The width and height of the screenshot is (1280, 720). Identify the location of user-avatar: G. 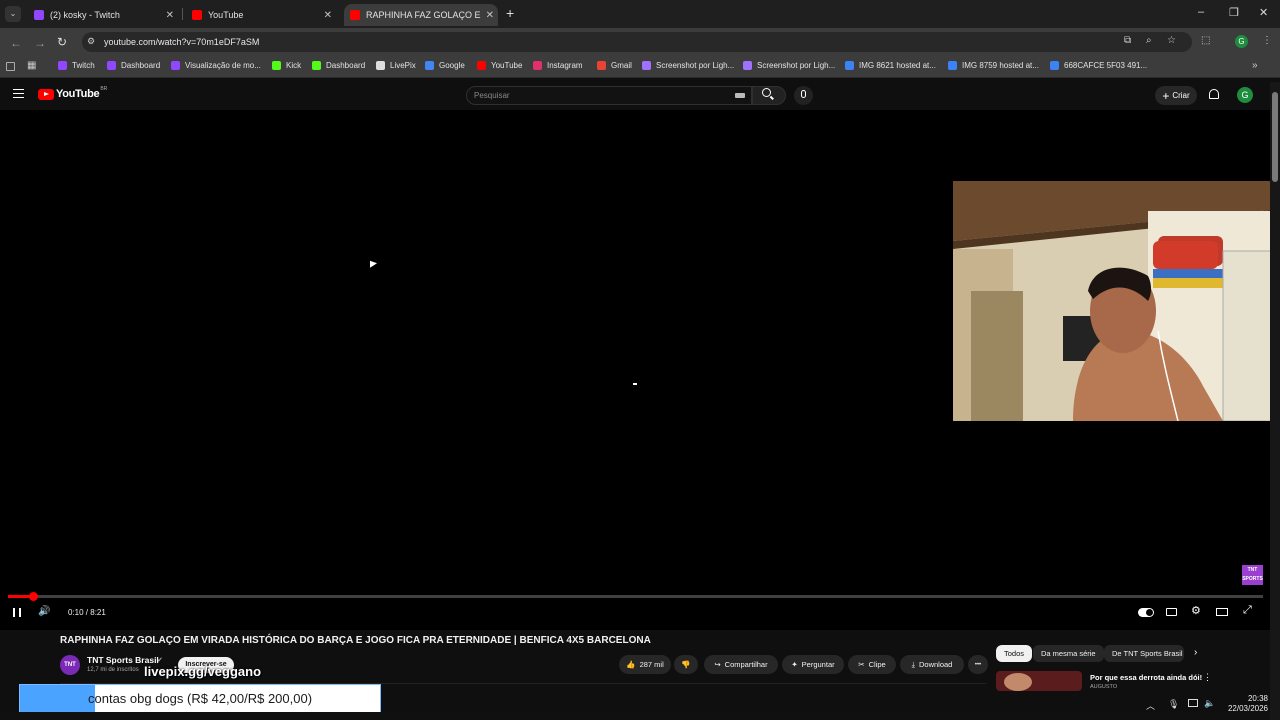
(1245, 95).